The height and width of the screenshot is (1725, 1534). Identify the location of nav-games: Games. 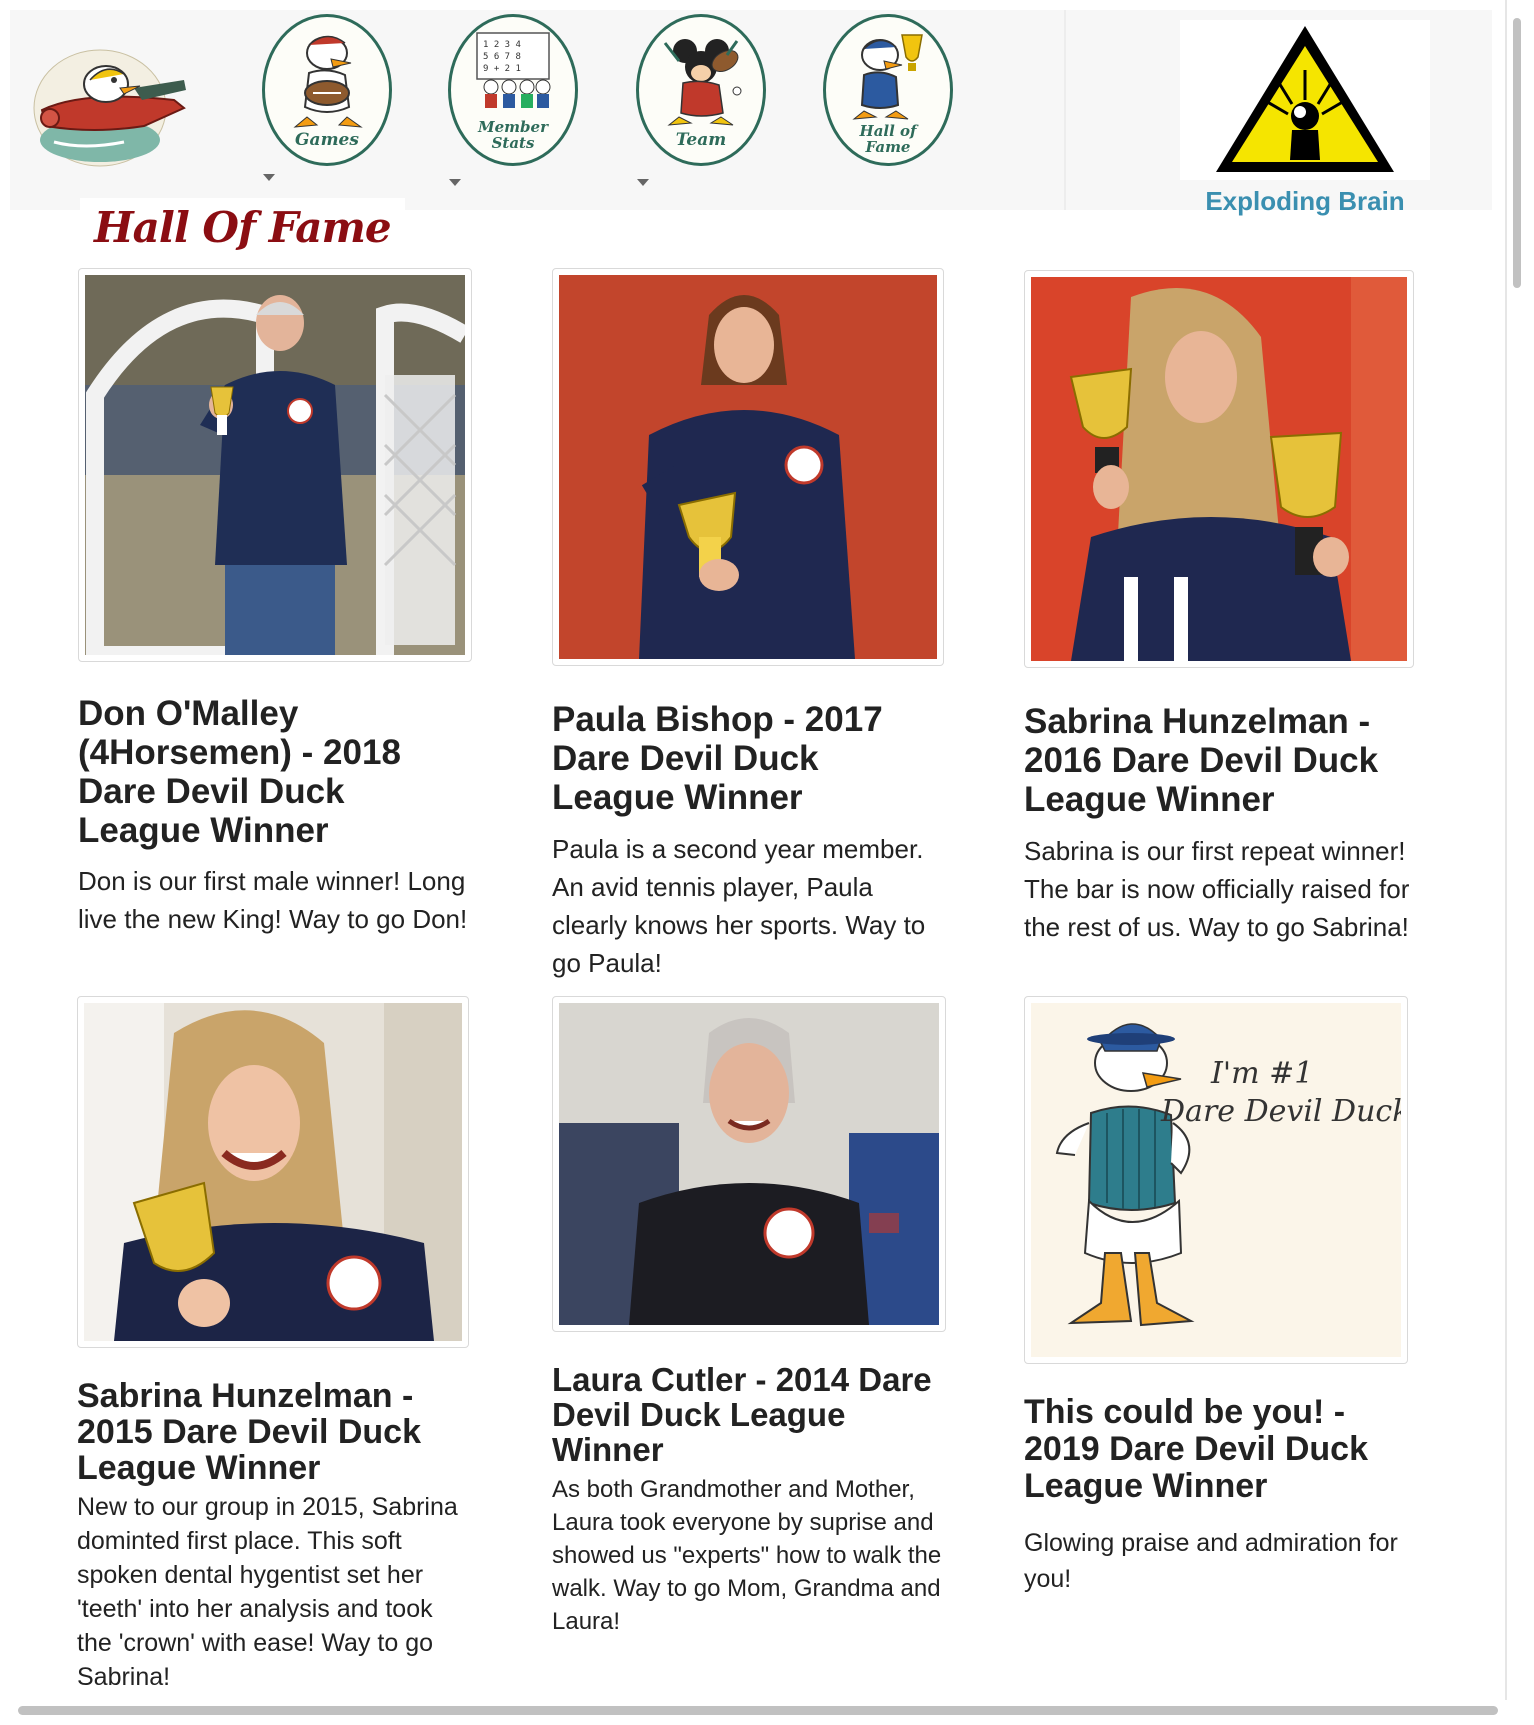
(327, 99).